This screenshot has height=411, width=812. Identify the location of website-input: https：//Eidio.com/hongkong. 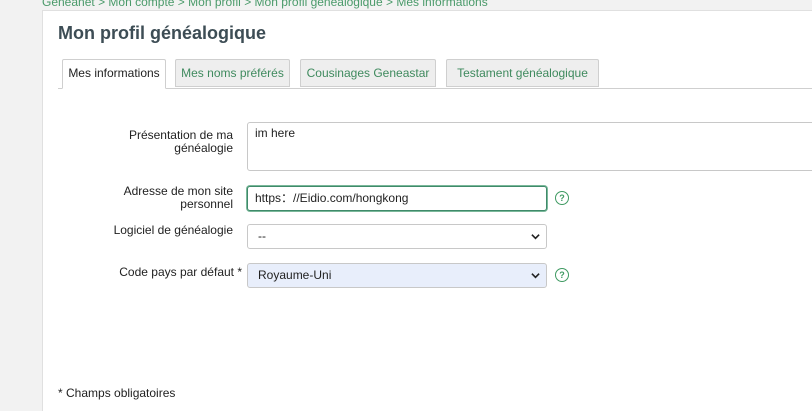
(397, 198).